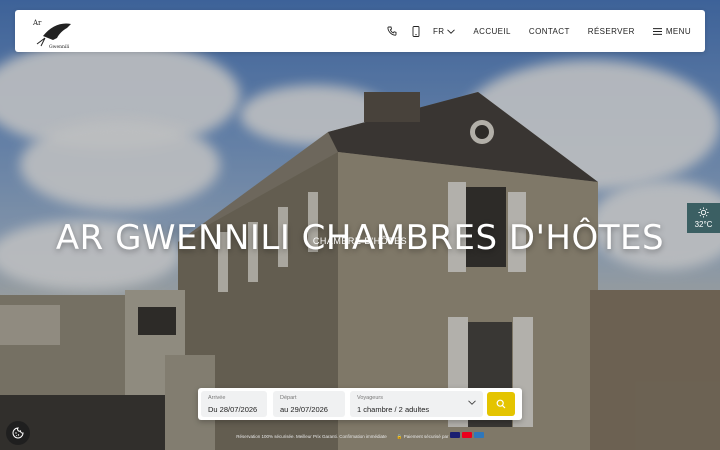  I want to click on menu-button: MENU, so click(671, 31).